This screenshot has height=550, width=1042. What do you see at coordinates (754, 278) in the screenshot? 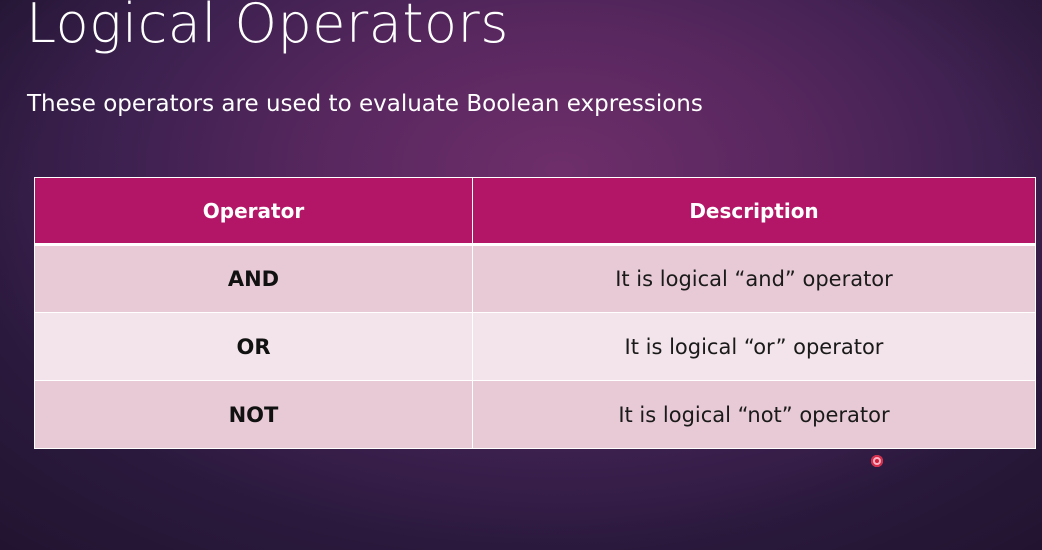
I see `description-cell: It is logical “and” operator` at bounding box center [754, 278].